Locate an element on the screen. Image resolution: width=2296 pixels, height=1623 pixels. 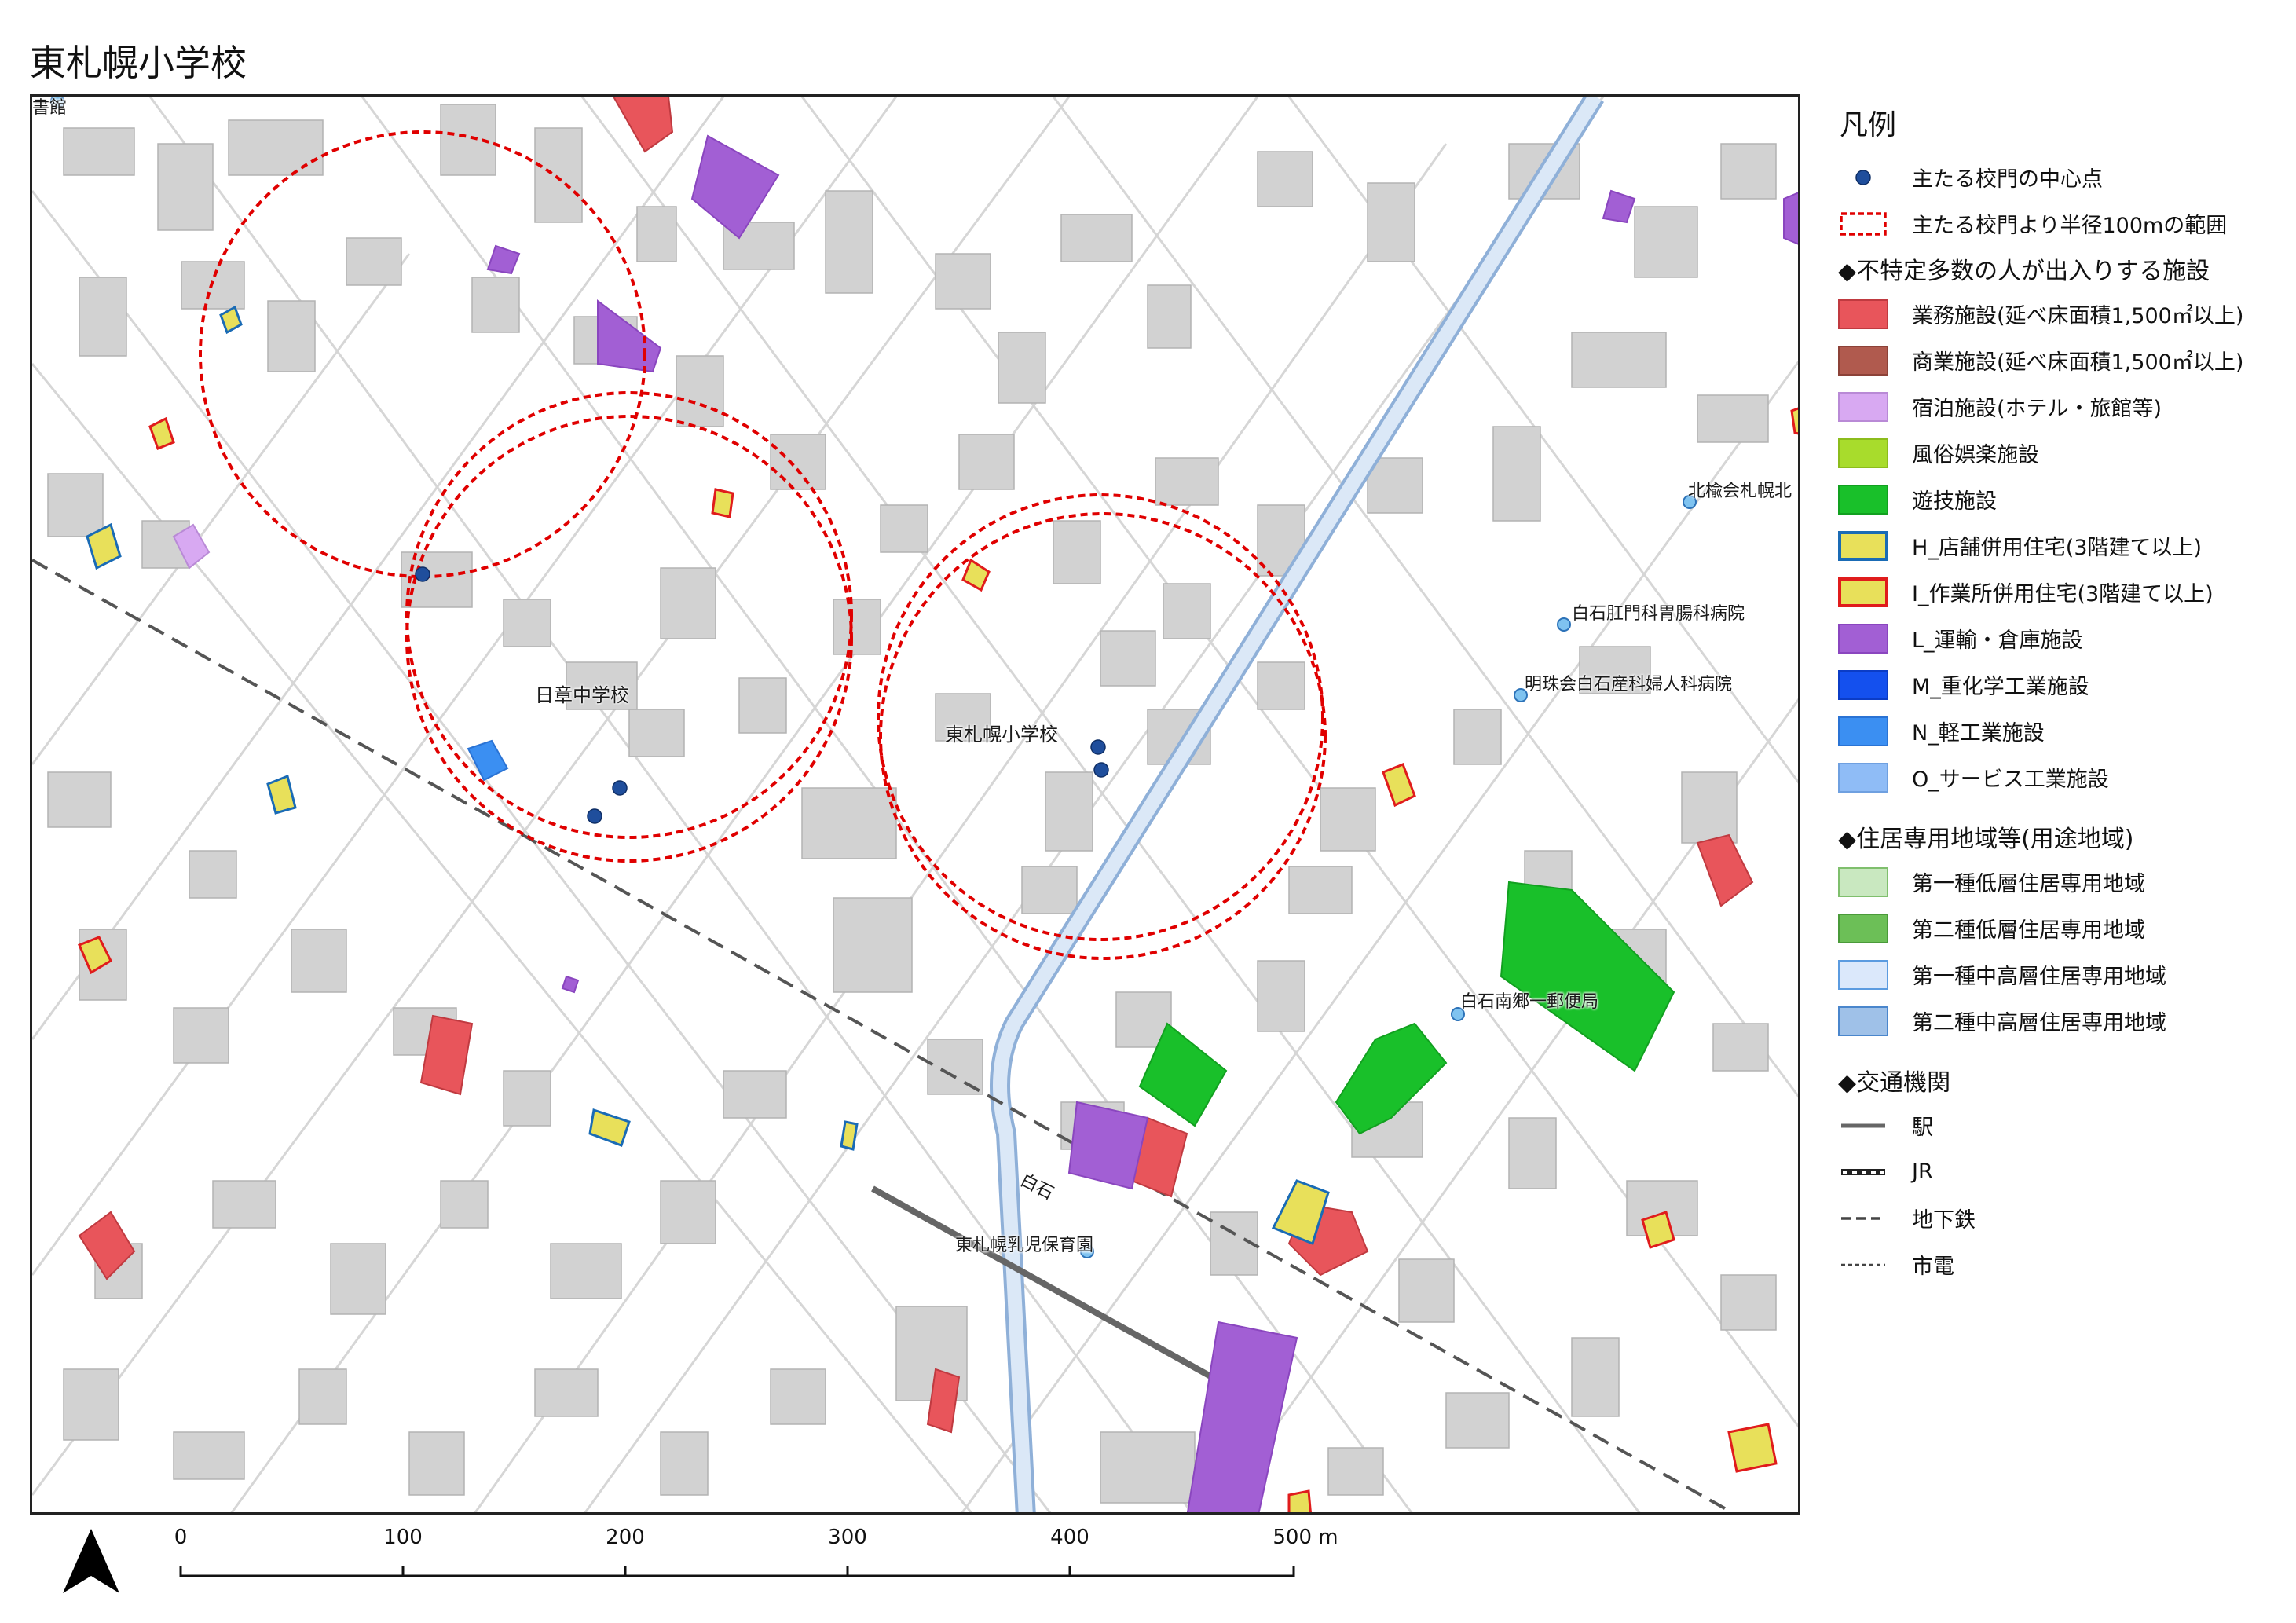
label-post-office: 白石南郷一郵便局 is located at coordinates (1529, 1002).